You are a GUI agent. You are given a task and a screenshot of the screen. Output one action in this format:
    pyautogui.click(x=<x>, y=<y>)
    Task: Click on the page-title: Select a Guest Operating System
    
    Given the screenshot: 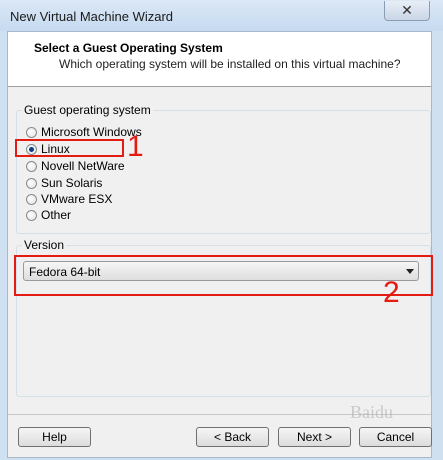 What is the action you would take?
    pyautogui.click(x=128, y=48)
    